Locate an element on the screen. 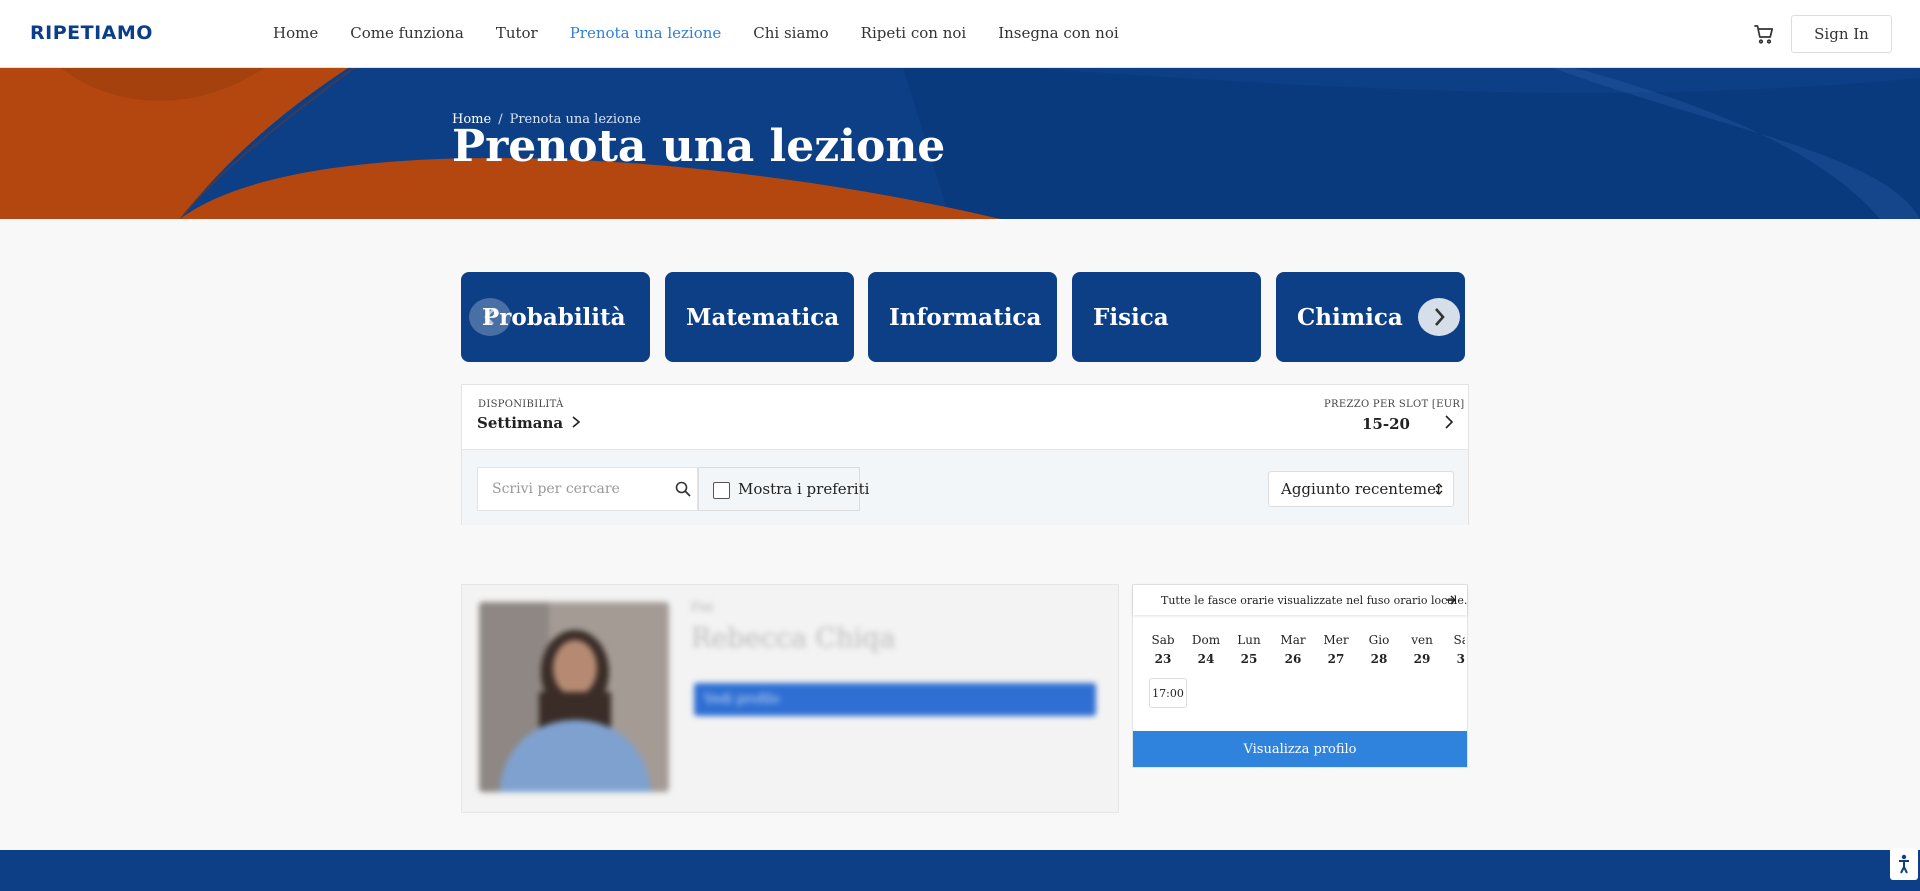 The width and height of the screenshot is (1920, 891). sort-select: Aggiunto recentemente is located at coordinates (1361, 489).